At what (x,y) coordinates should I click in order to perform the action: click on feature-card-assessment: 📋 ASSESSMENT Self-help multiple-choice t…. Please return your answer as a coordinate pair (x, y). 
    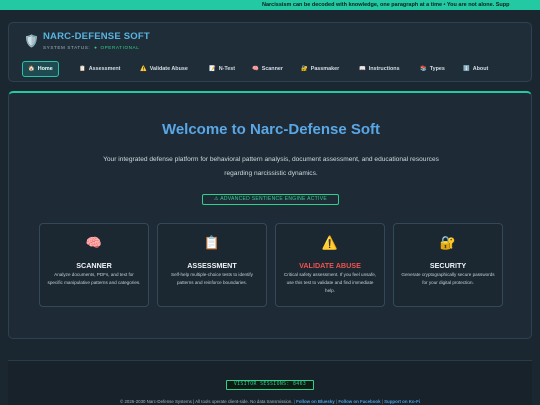
    Looking at the image, I should click on (212, 265).